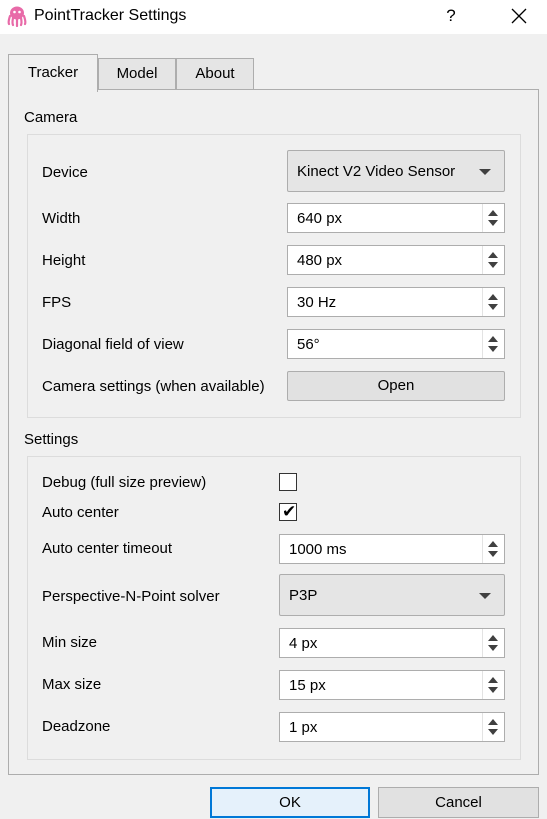 The width and height of the screenshot is (547, 819). I want to click on device-value: Kinect V2 Video Sensor, so click(376, 171).